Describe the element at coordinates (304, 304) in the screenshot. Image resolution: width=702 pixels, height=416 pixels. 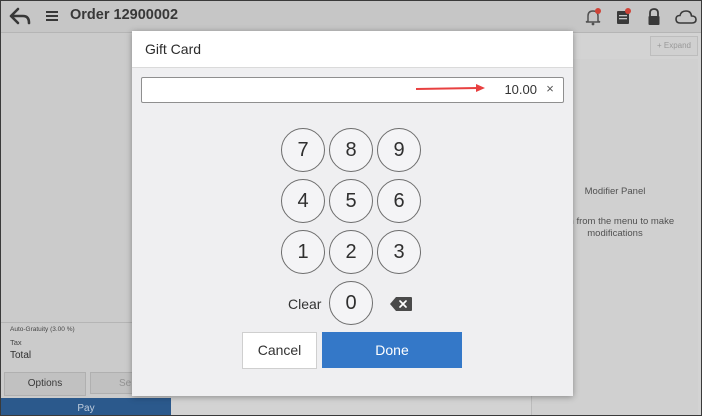
I see `keypad-clear-button: Clear` at that location.